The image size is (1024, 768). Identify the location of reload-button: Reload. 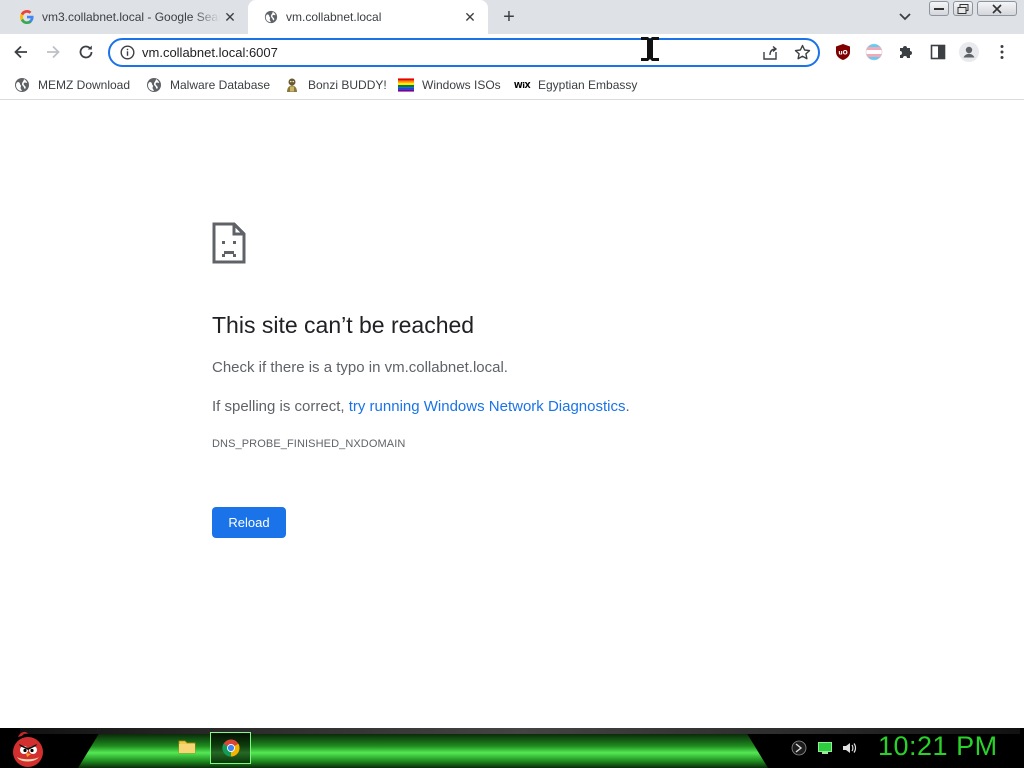
(249, 522).